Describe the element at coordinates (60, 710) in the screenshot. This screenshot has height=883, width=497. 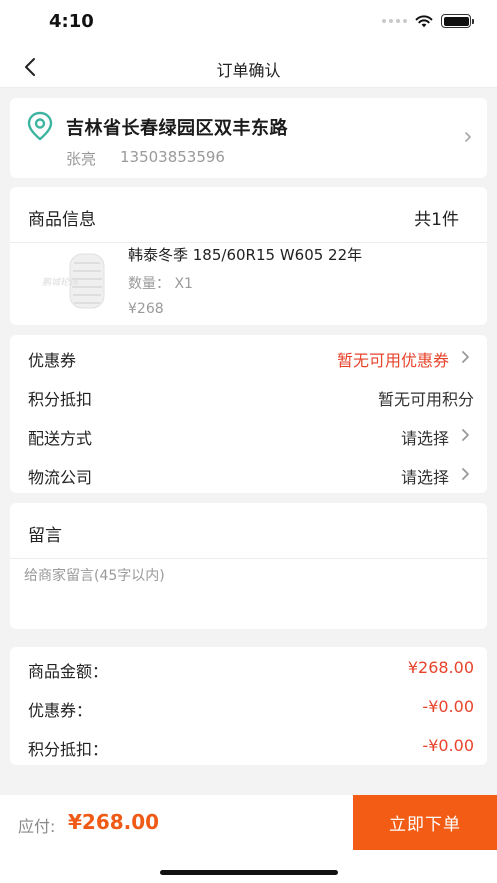
I see `summary-label: 优惠券：` at that location.